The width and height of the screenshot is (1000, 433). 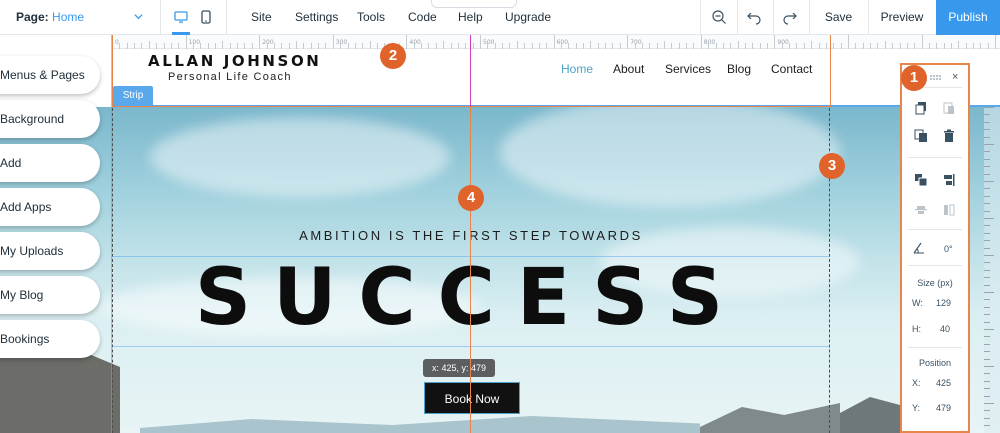 What do you see at coordinates (50, 339) in the screenshot?
I see `panel-bookings: Bookings` at bounding box center [50, 339].